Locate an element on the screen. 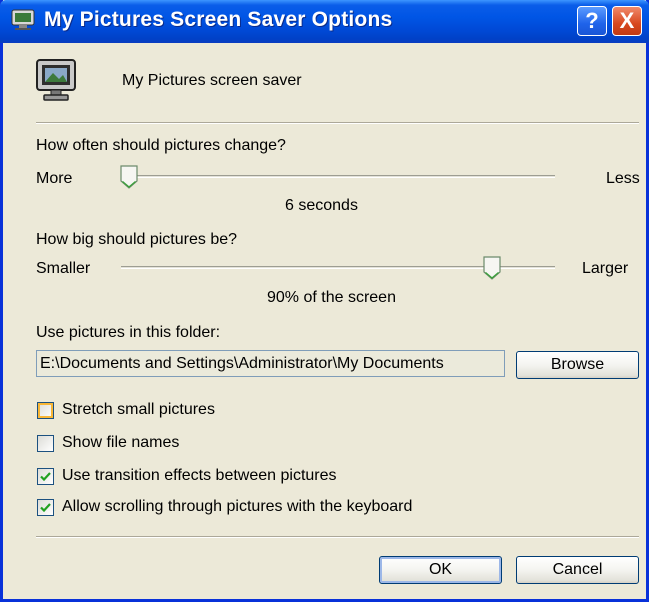 This screenshot has height=602, width=649. screensaver-name: My Pictures screen saver is located at coordinates (212, 80).